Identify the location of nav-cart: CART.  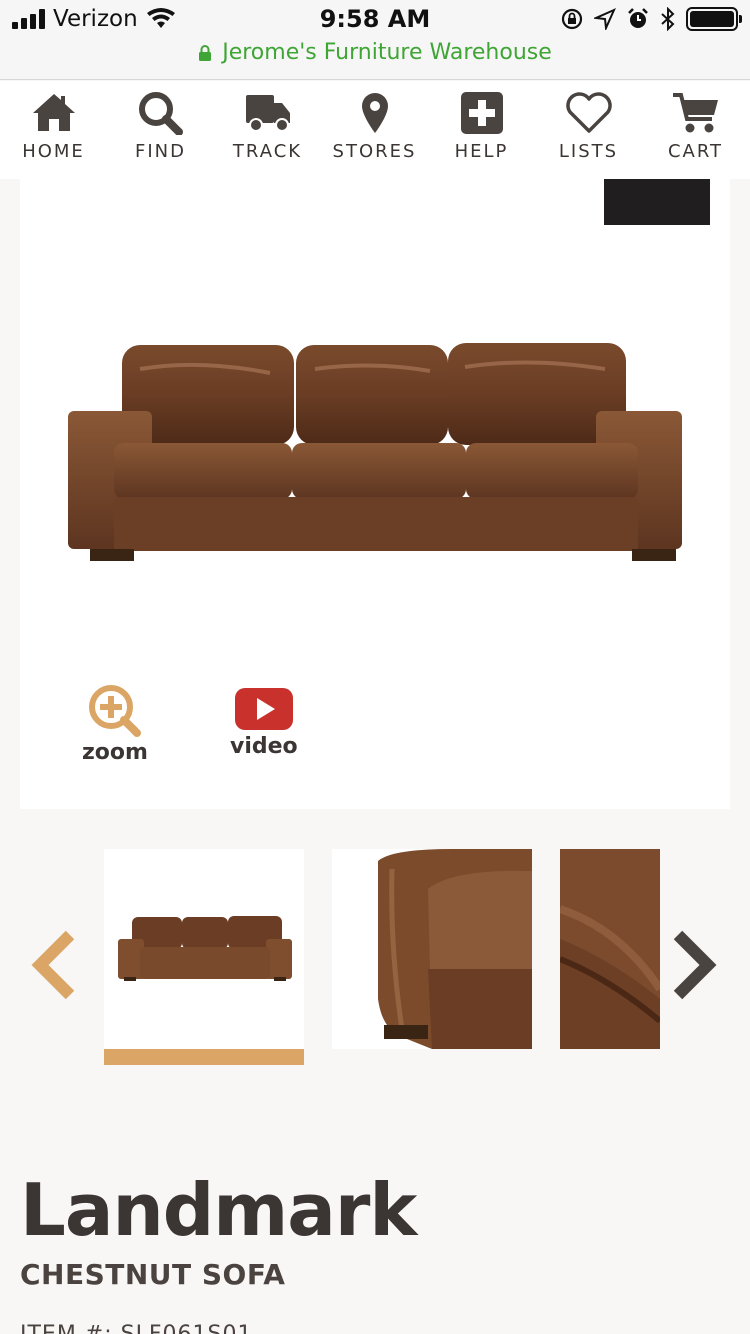
(695, 130).